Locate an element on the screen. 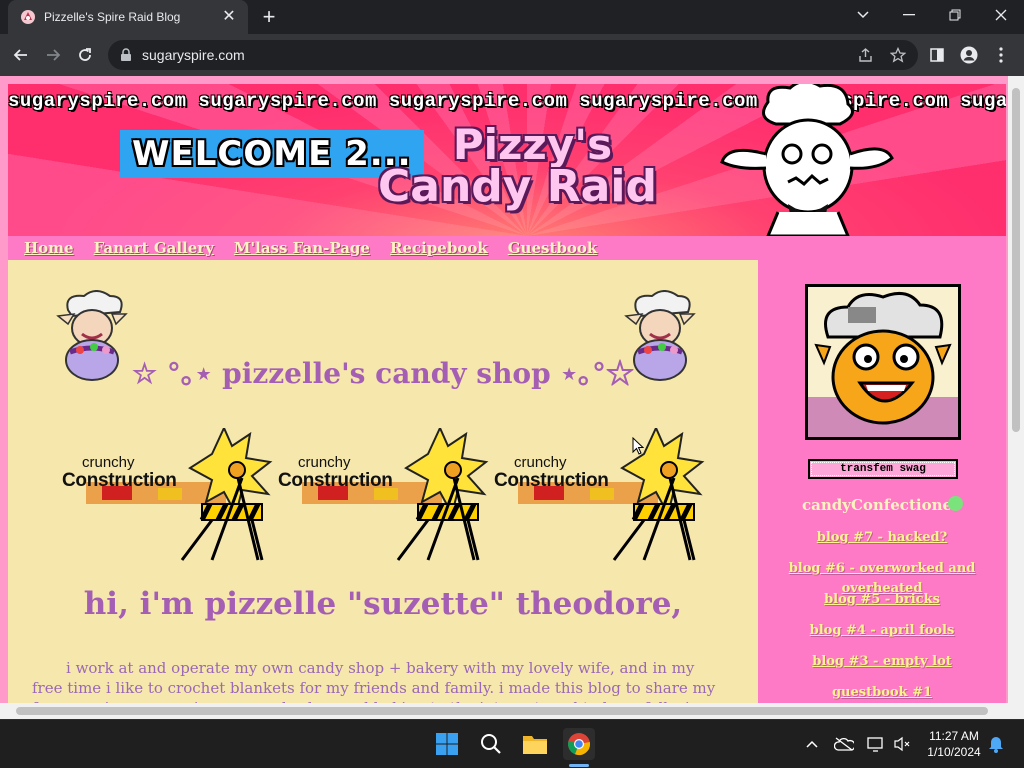 The width and height of the screenshot is (1024, 768). horizontal-scrollbar-thumb is located at coordinates (502, 711).